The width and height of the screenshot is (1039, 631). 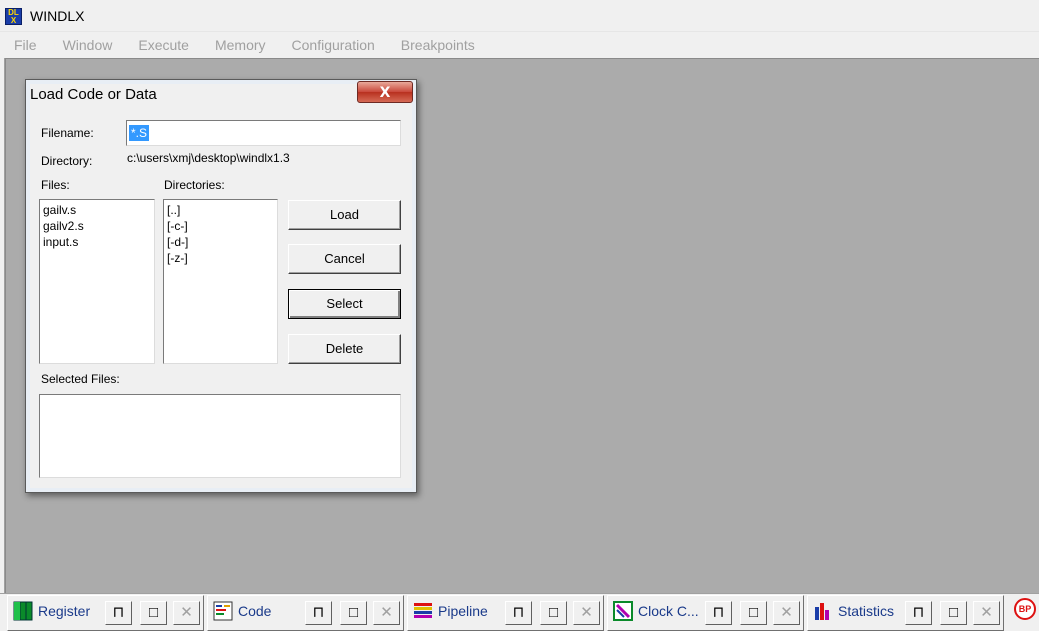 I want to click on list-item: [-c-], so click(x=220, y=226).